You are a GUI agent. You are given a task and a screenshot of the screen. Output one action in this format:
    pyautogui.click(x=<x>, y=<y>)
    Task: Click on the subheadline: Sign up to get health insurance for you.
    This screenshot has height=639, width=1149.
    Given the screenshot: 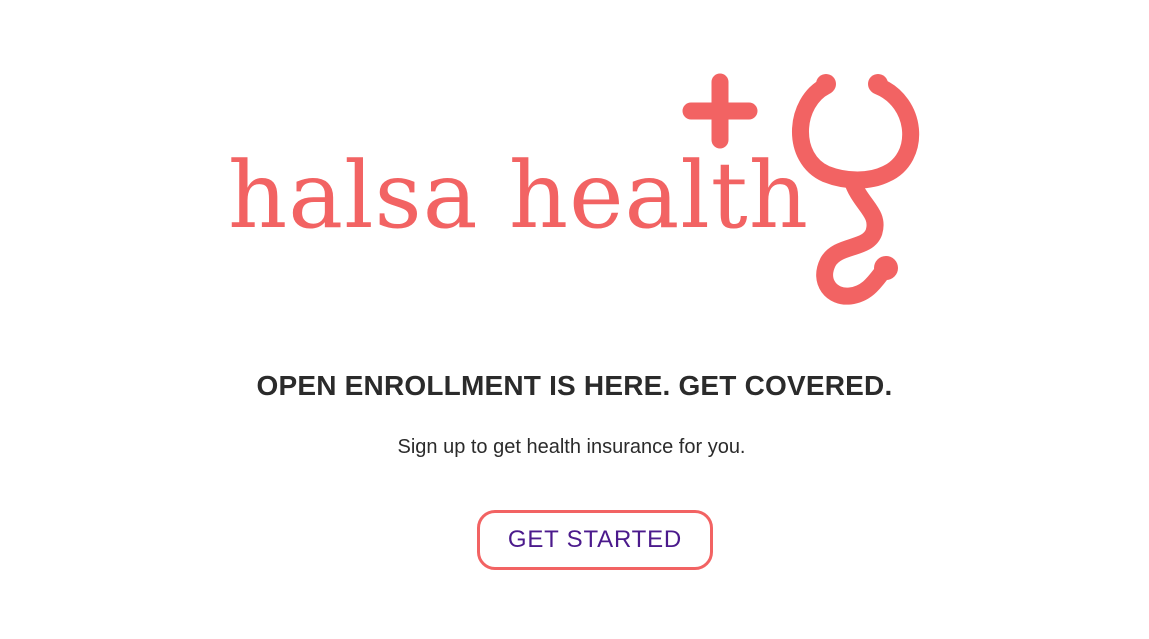 What is the action you would take?
    pyautogui.click(x=571, y=447)
    